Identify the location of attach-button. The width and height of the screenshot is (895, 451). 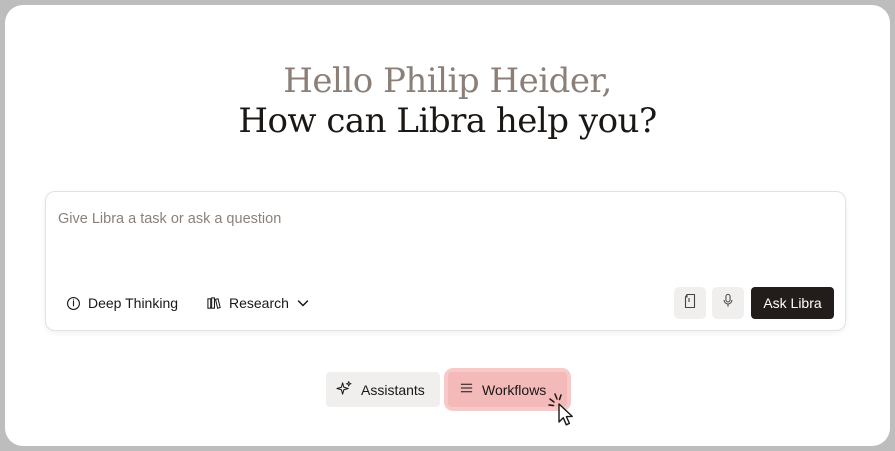
(690, 303).